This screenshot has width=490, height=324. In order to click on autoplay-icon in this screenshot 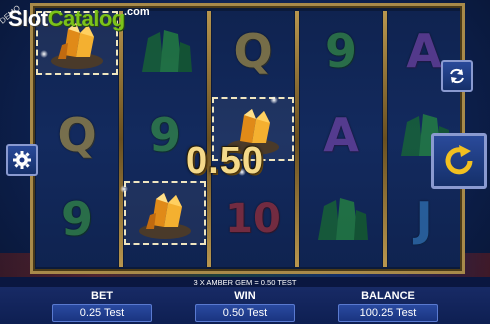, I will do `click(457, 76)`.